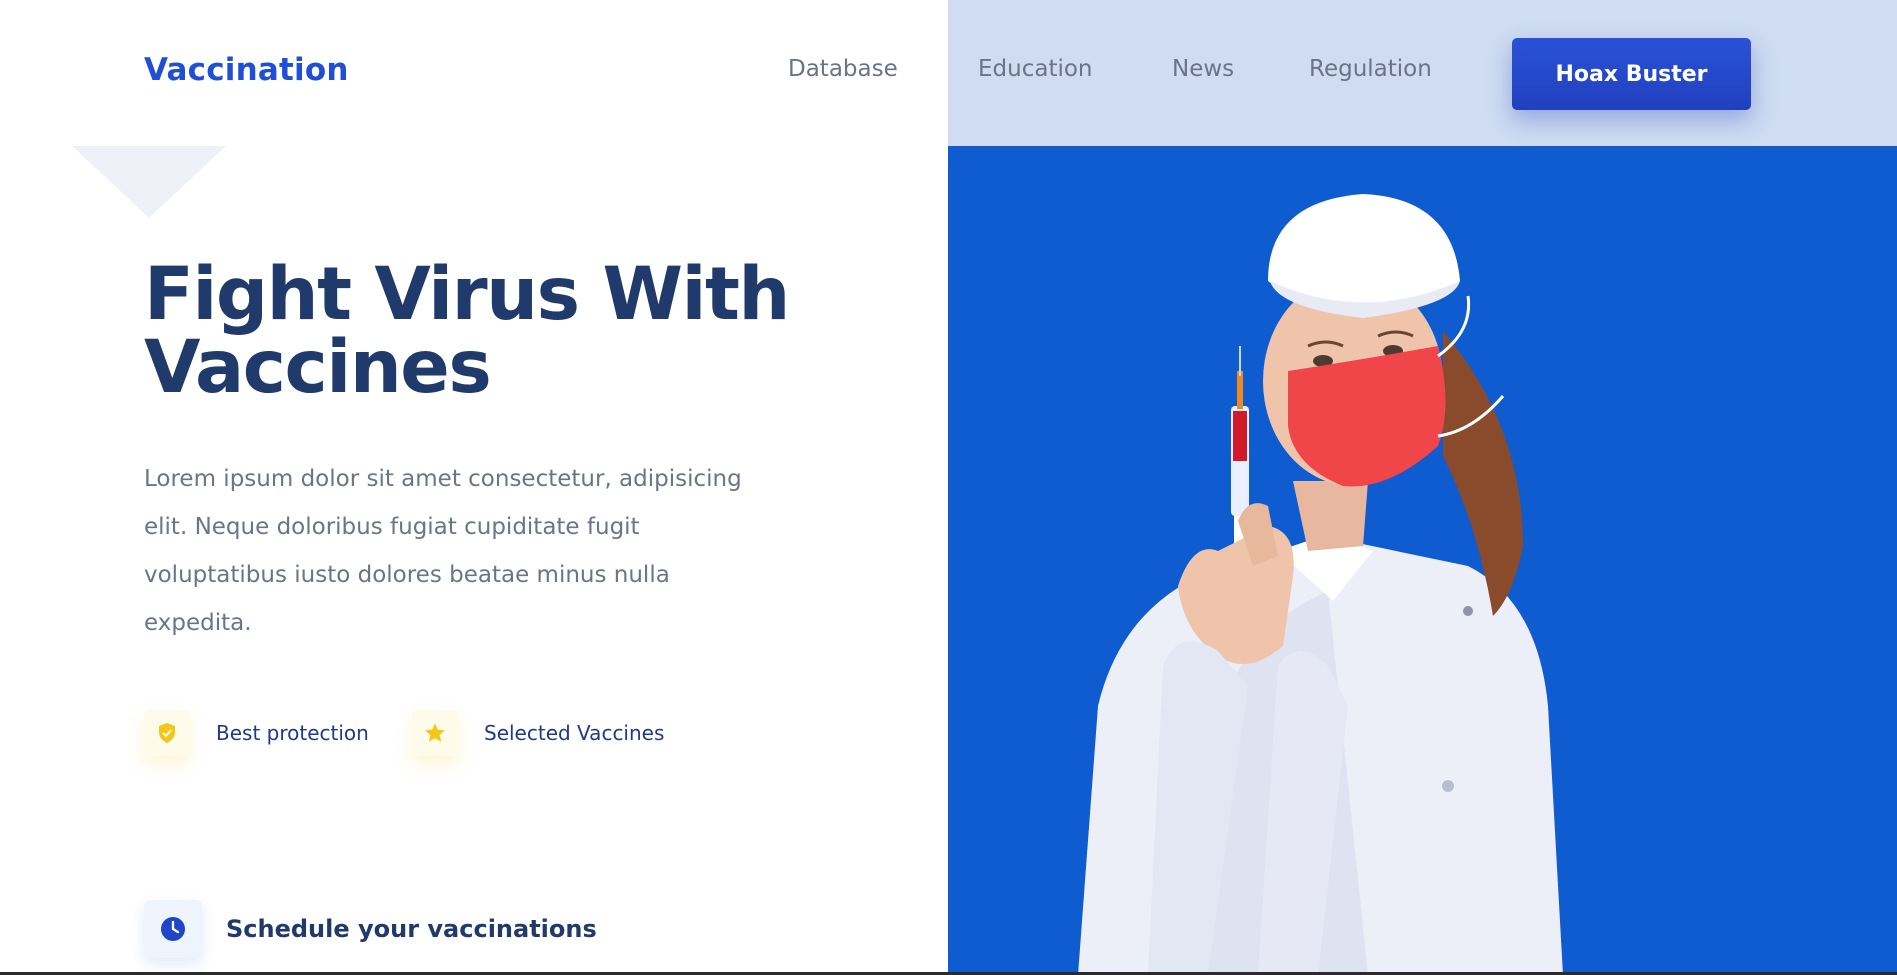  What do you see at coordinates (173, 929) in the screenshot?
I see `clock-icon` at bounding box center [173, 929].